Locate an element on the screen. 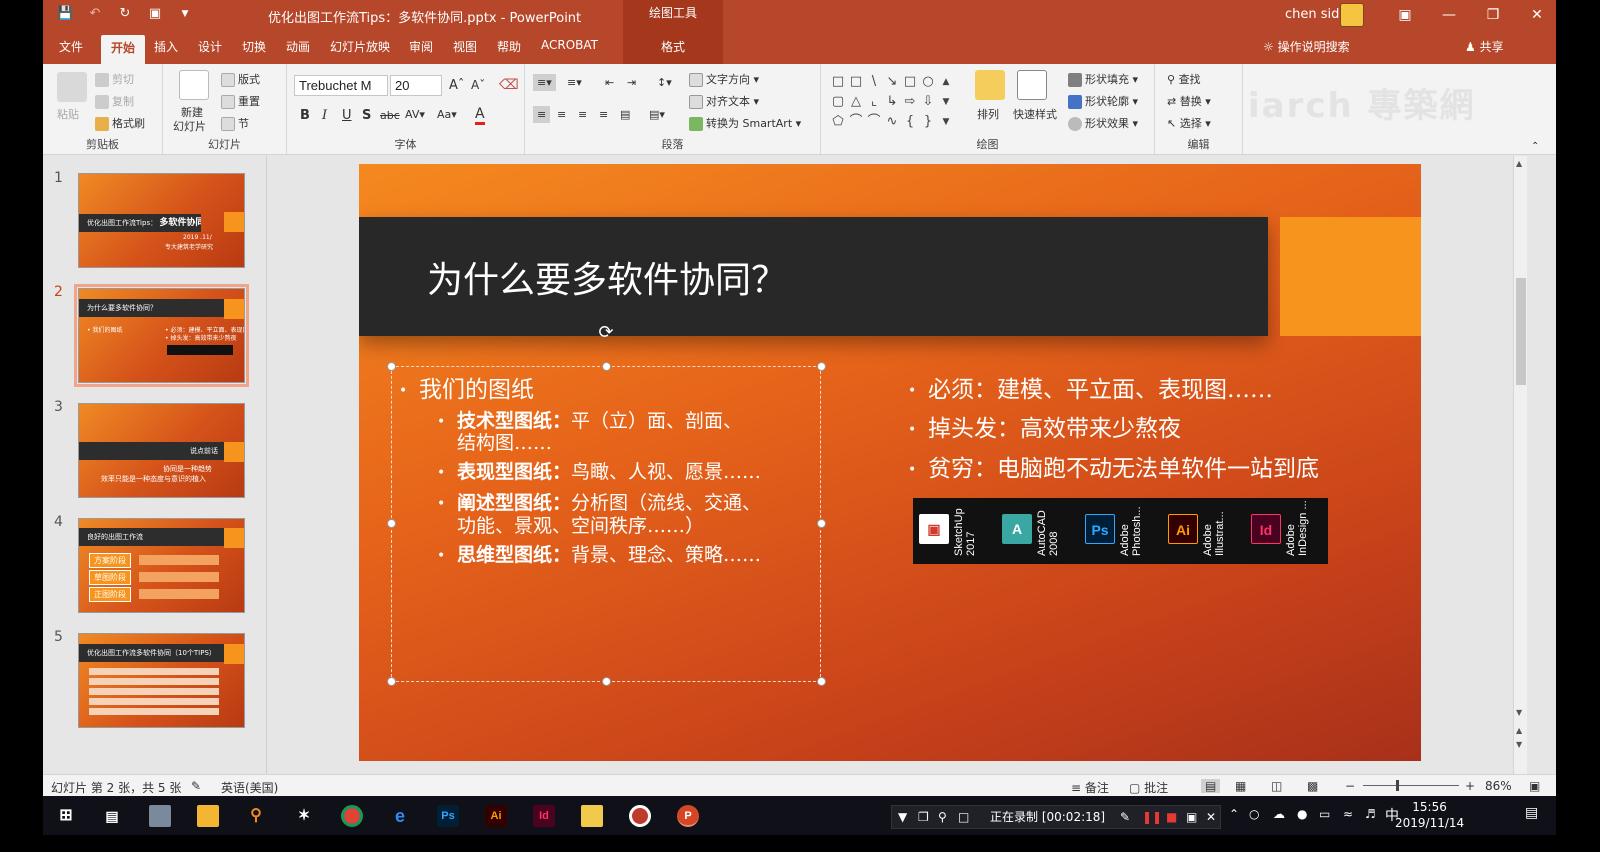 The height and width of the screenshot is (852, 1600). scrollbar-thumb is located at coordinates (1521, 331).